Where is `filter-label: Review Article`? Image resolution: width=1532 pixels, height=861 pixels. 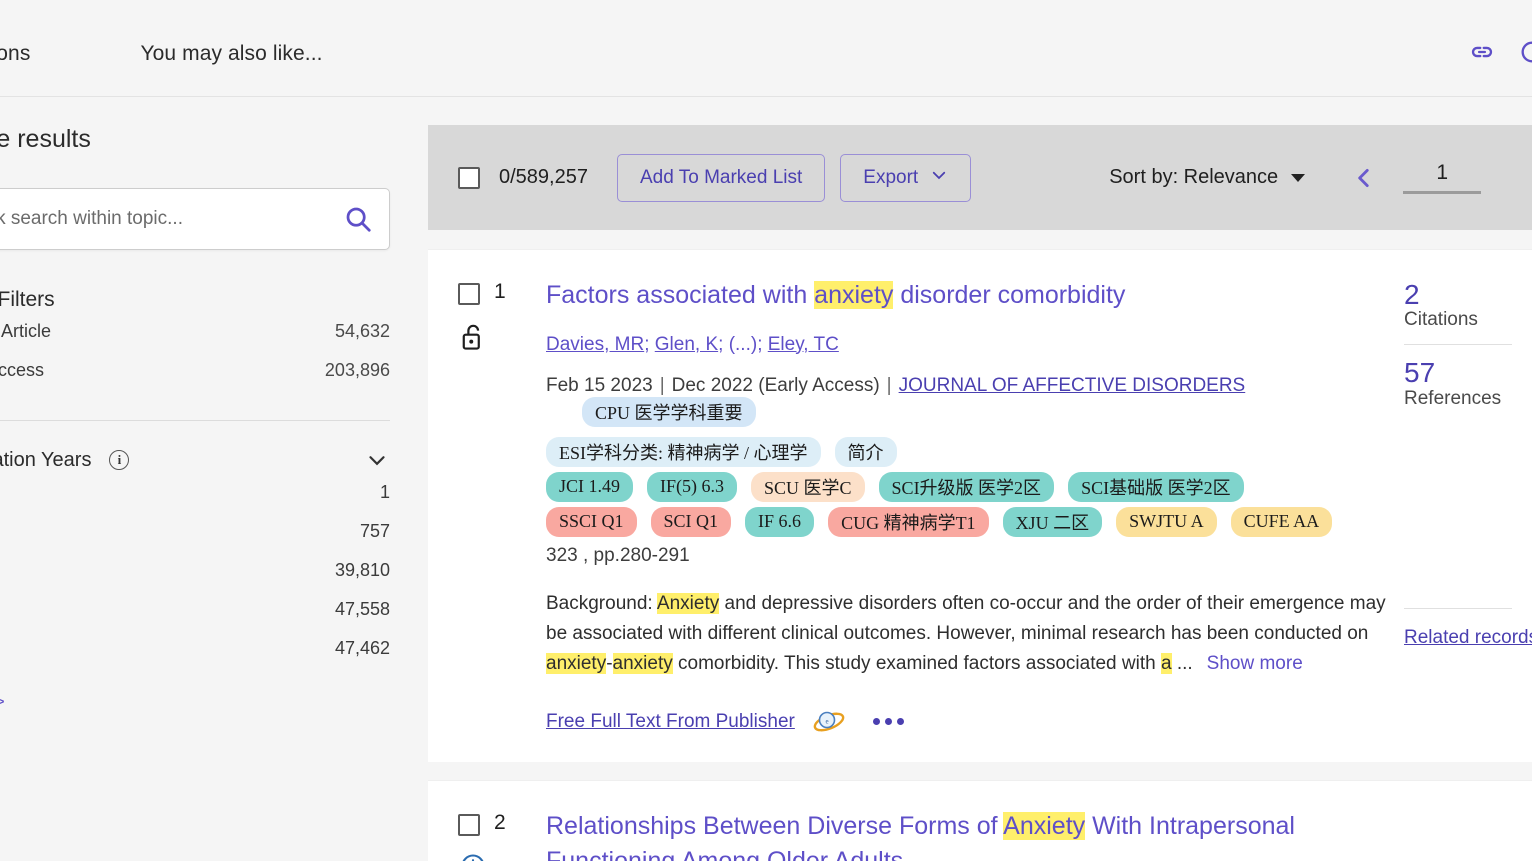 filter-label: Review Article is located at coordinates (26, 331).